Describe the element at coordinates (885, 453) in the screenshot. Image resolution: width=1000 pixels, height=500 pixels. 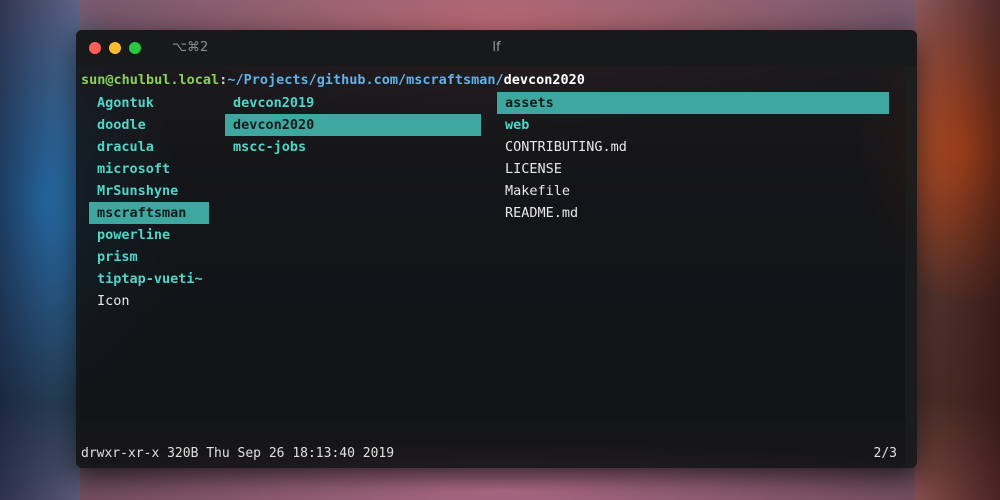
I see `position-indicator: 2/3` at that location.